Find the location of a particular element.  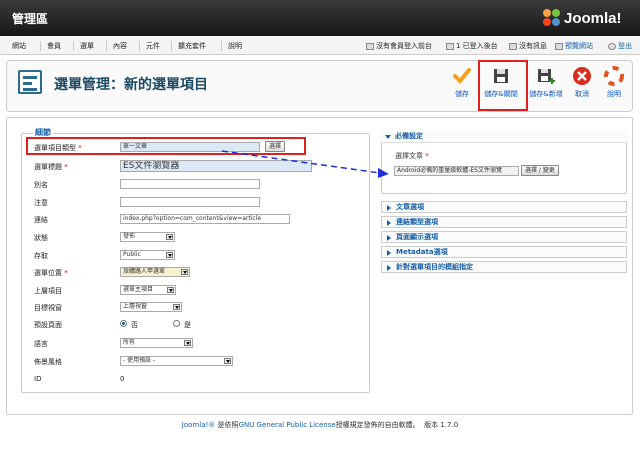

annotation-arrow is located at coordinates (305, 164).